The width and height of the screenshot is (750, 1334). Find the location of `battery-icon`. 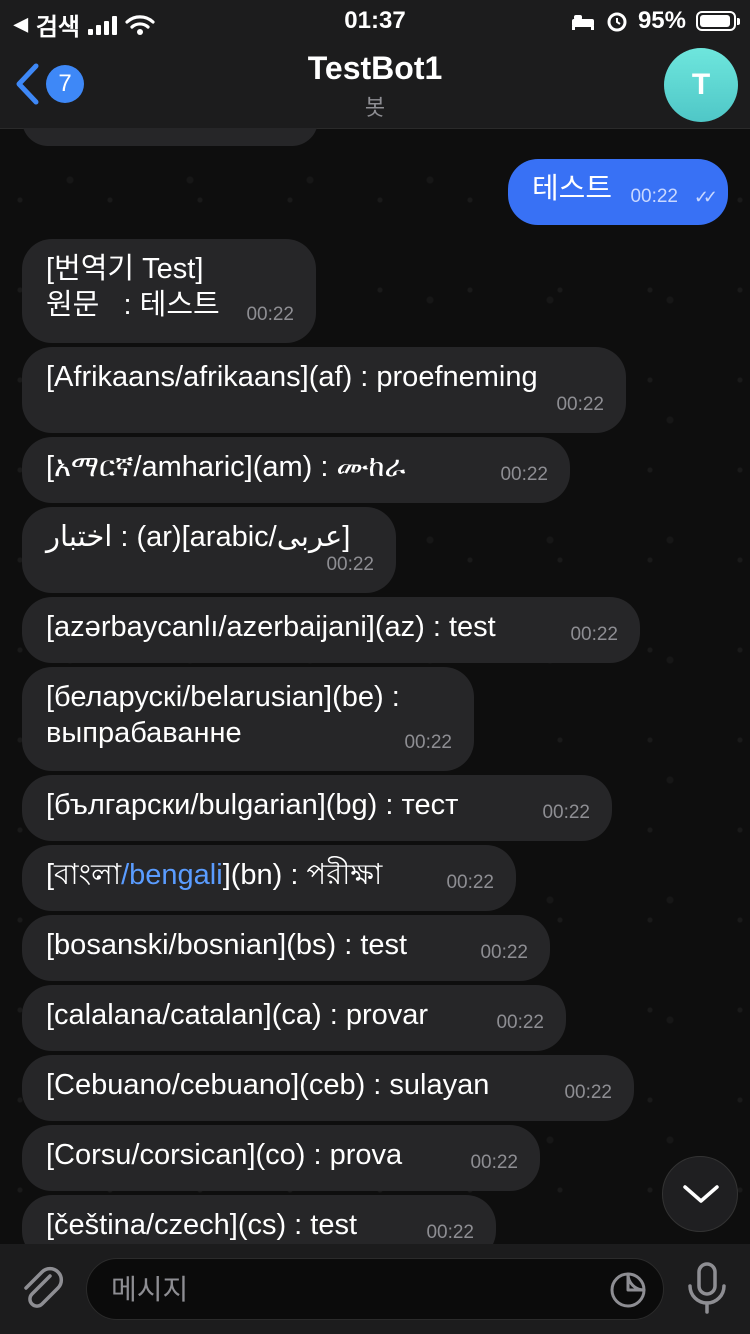

battery-icon is located at coordinates (718, 21).